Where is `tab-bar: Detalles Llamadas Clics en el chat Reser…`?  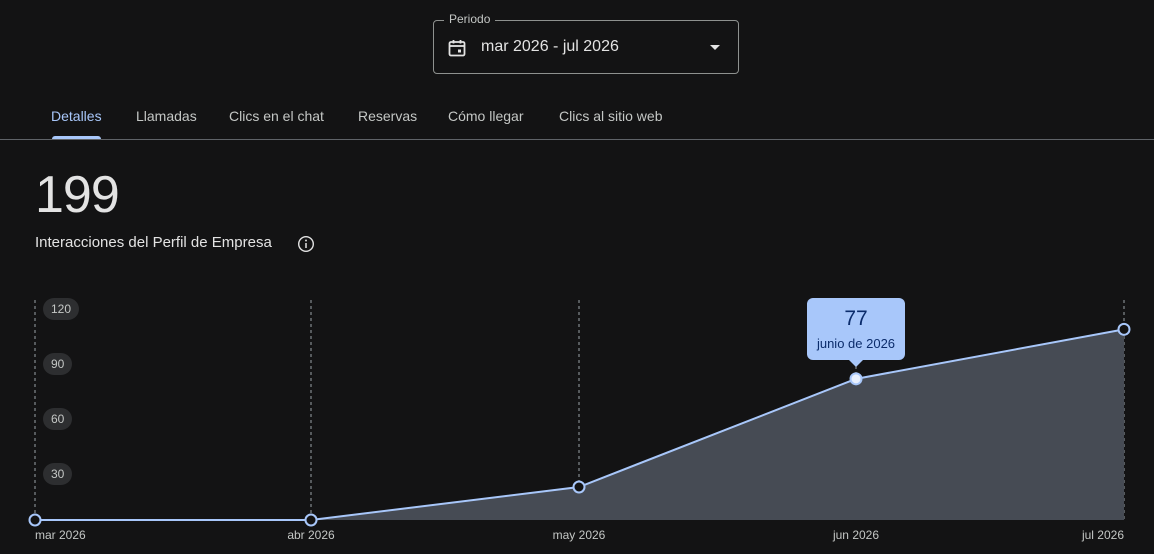 tab-bar: Detalles Llamadas Clics en el chat Reser… is located at coordinates (577, 118).